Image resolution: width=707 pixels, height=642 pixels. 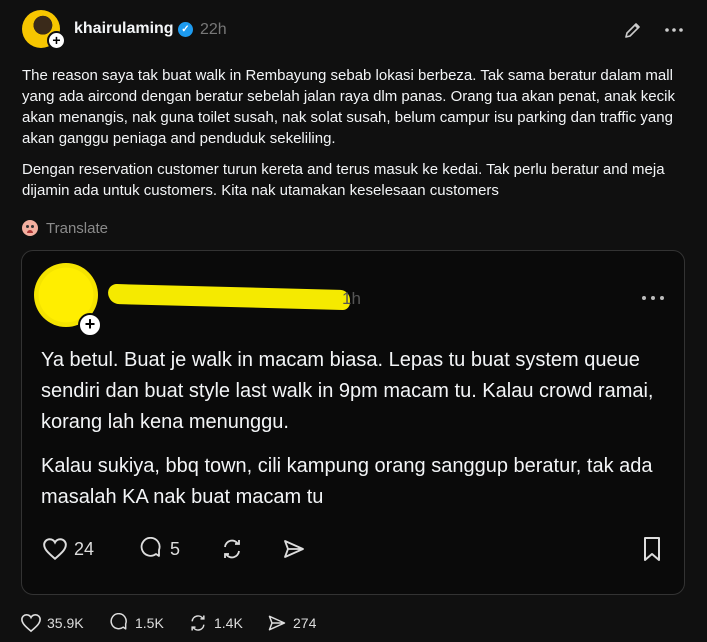 I want to click on translate-link: Translate, so click(x=77, y=228).